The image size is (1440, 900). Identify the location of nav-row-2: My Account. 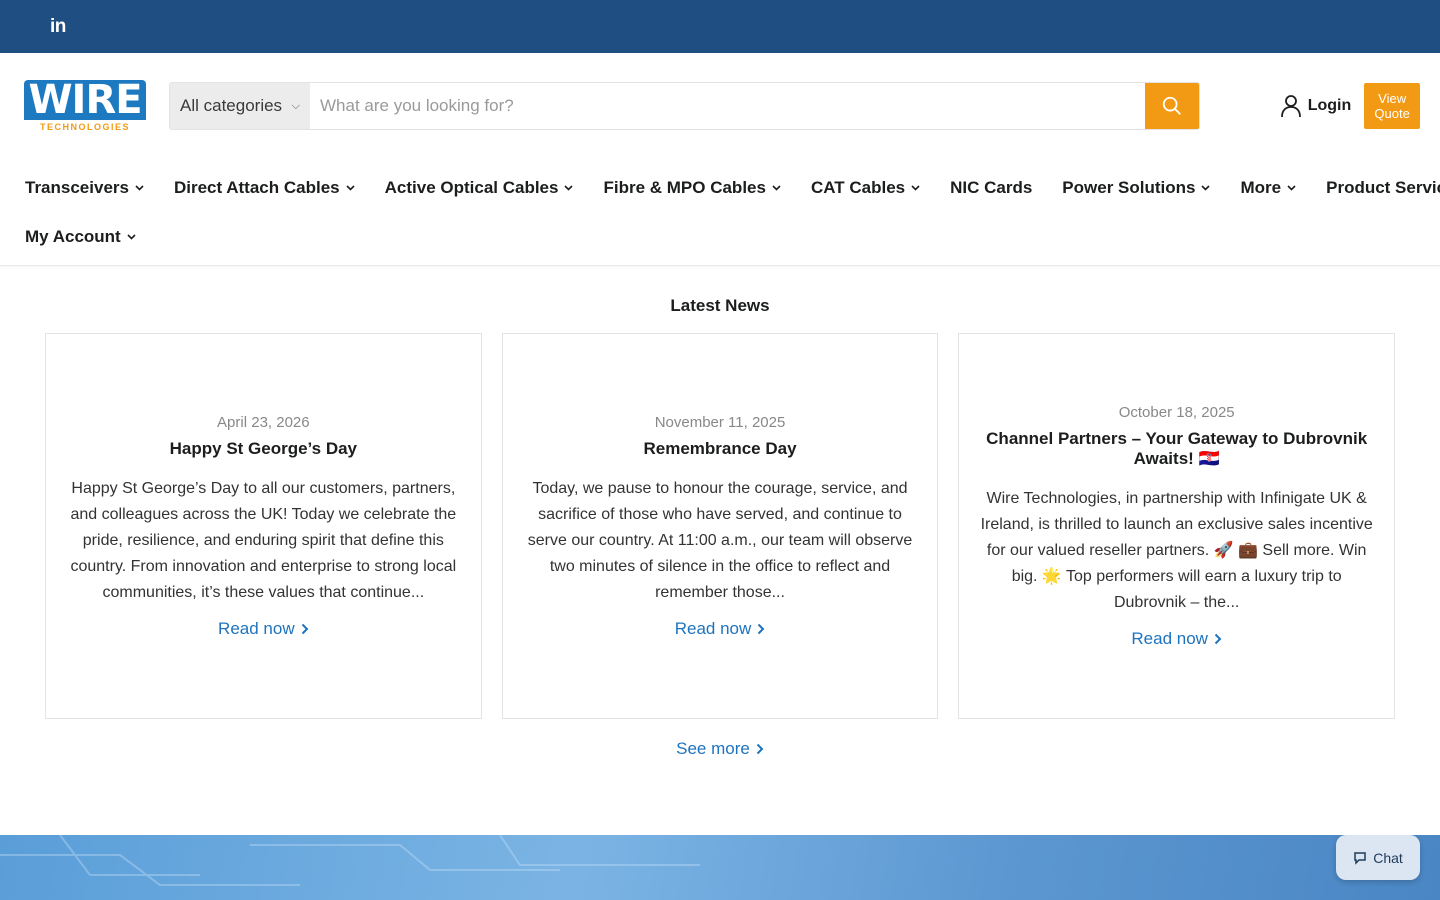
(720, 241).